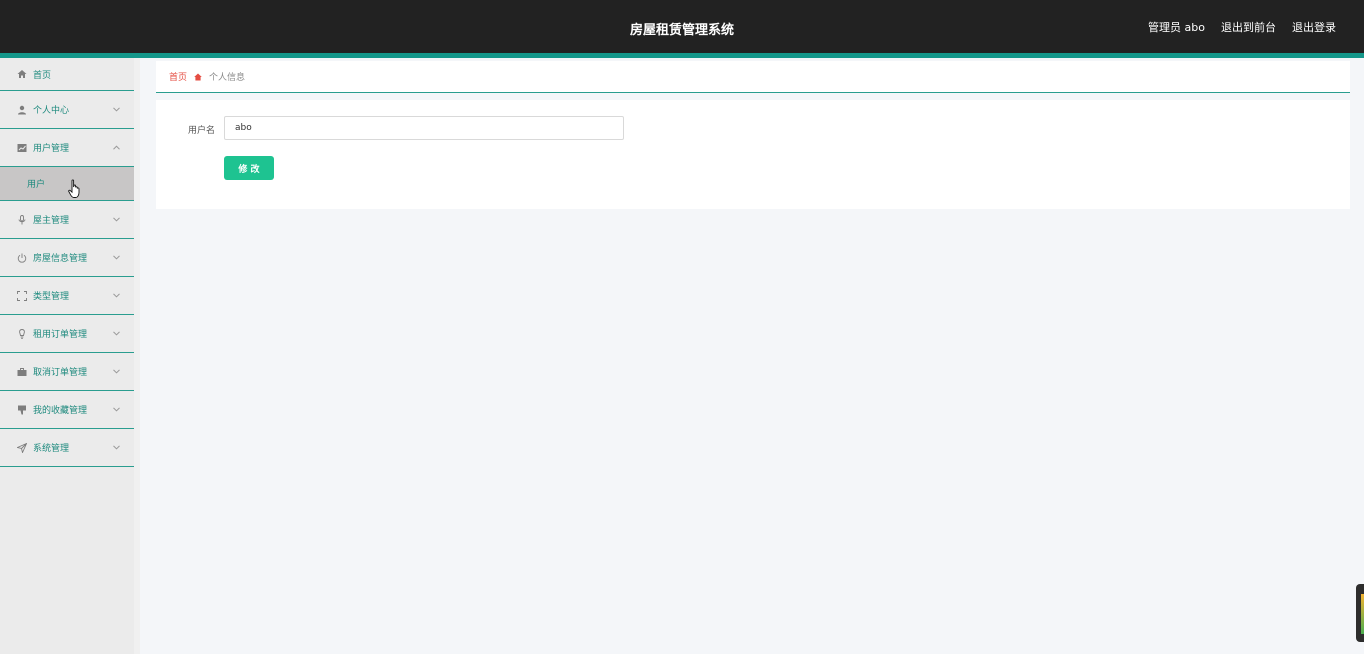  What do you see at coordinates (51, 149) in the screenshot?
I see `sidebar-item-label: 用户管理` at bounding box center [51, 149].